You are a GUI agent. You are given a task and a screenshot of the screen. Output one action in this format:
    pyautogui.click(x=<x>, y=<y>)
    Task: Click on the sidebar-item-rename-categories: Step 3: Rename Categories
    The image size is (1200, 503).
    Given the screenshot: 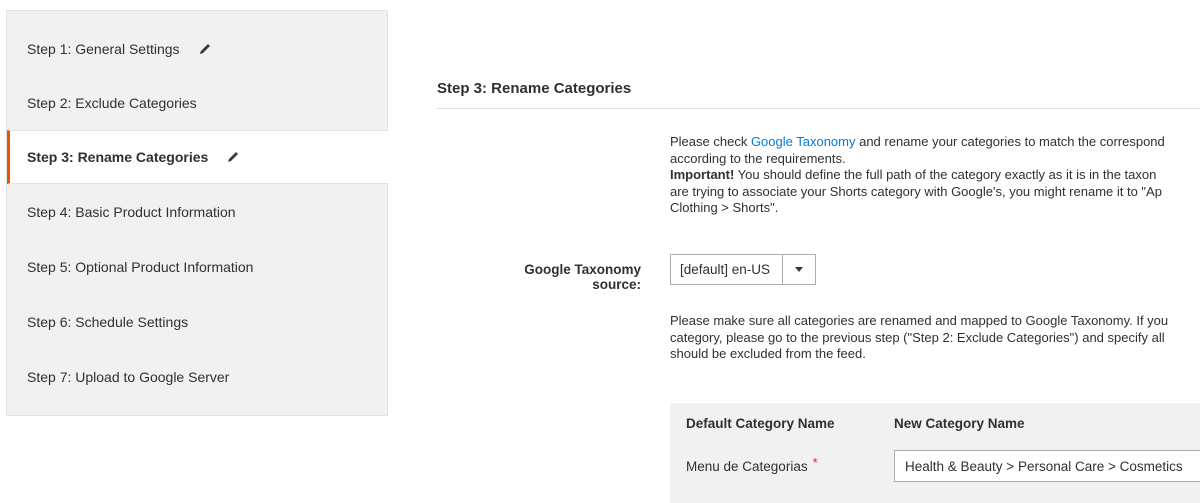 What is the action you would take?
    pyautogui.click(x=197, y=157)
    